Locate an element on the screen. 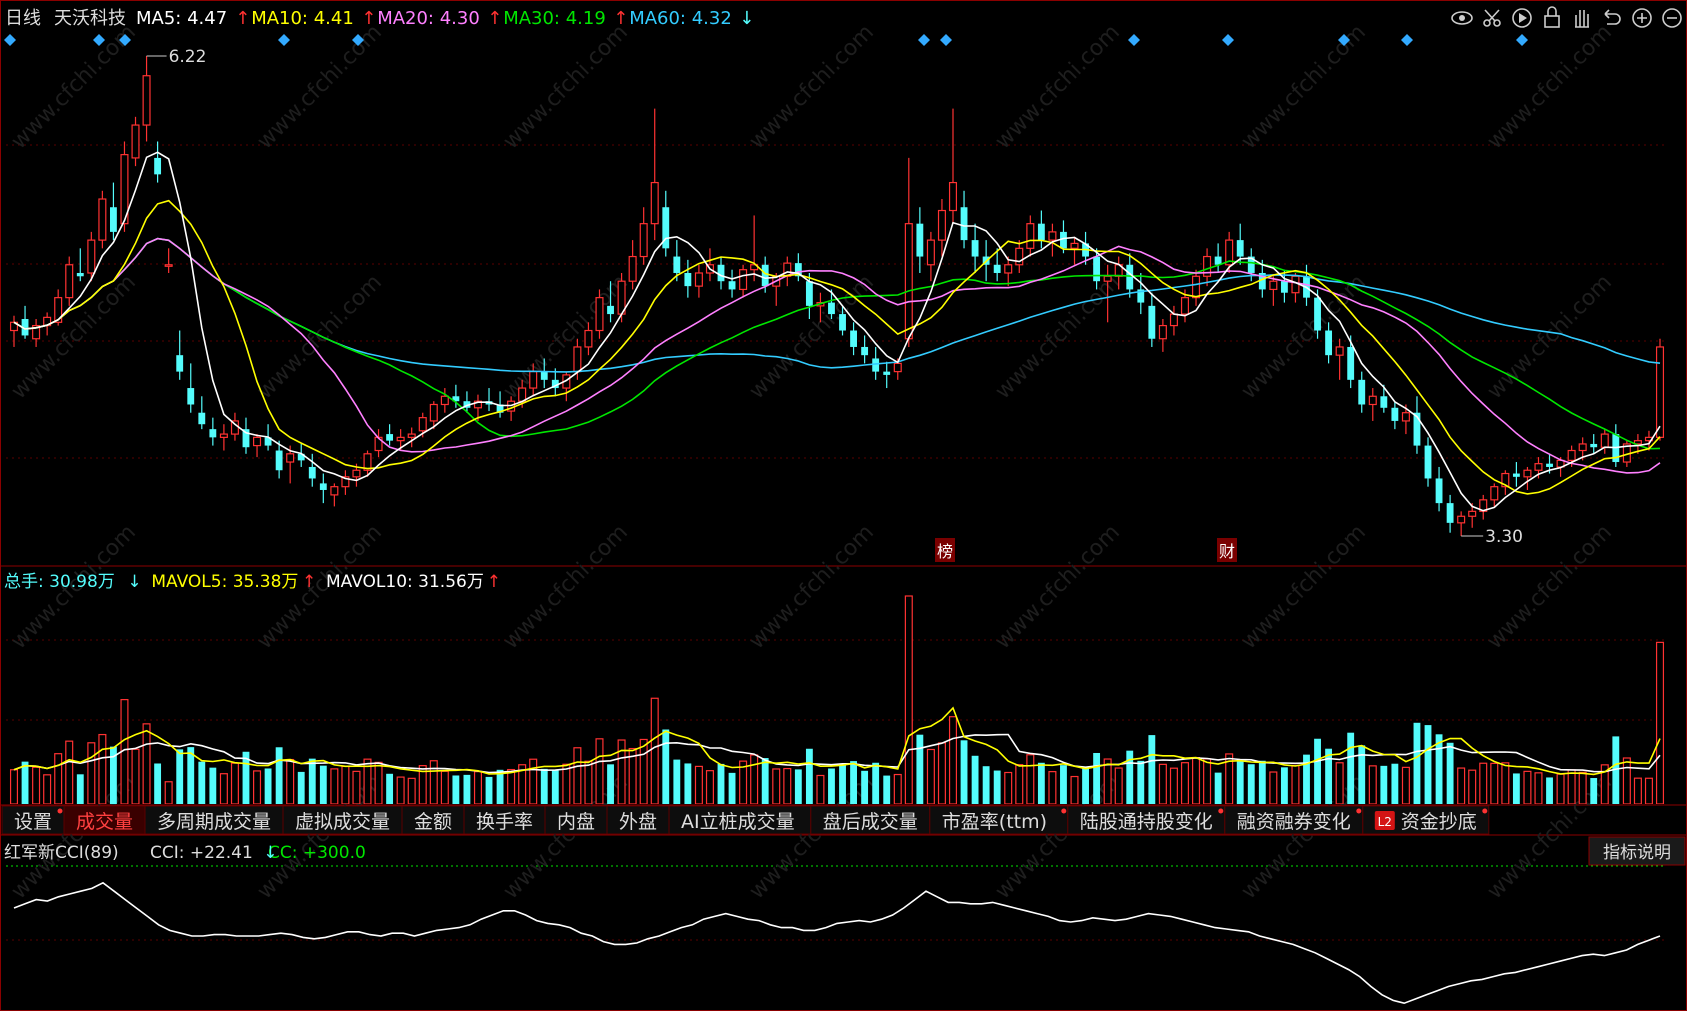 The width and height of the screenshot is (1687, 1011). tab-12: 融资融券变化 is located at coordinates (1294, 820).